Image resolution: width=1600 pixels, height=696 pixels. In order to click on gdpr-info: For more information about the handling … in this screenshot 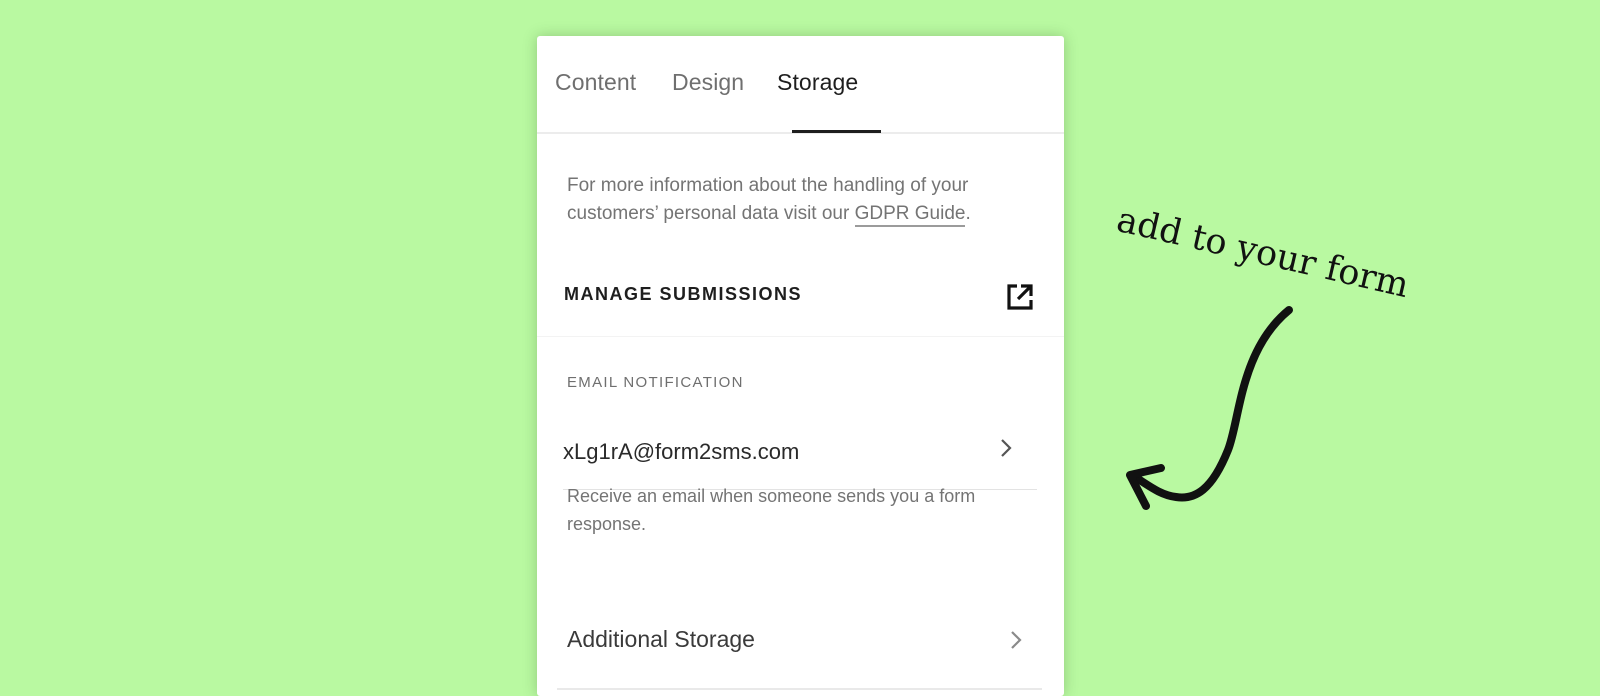, I will do `click(802, 200)`.